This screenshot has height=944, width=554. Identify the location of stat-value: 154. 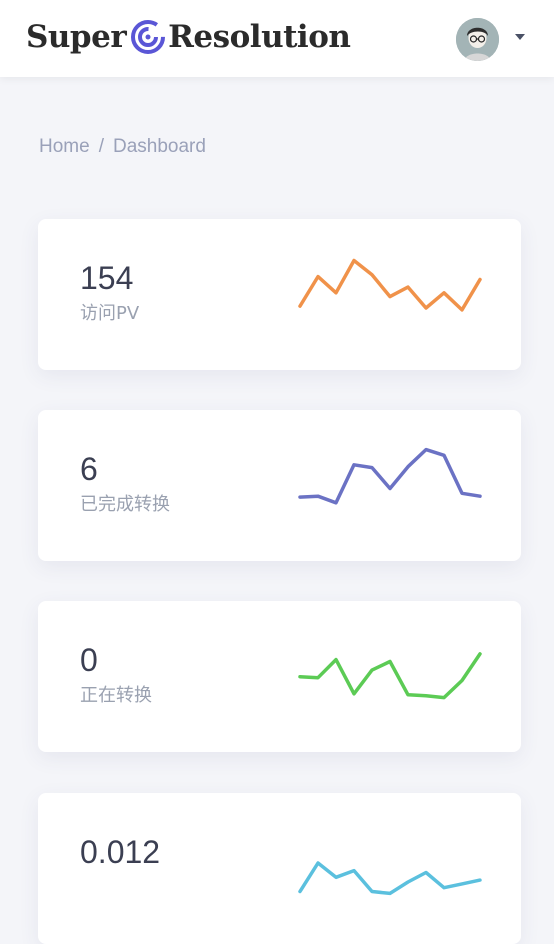
(107, 278).